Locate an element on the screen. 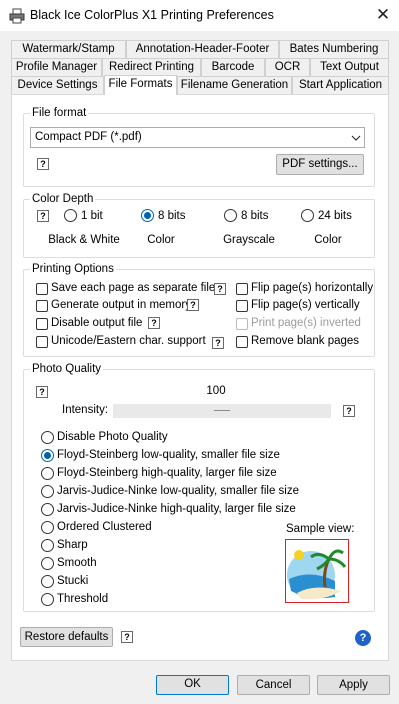  pq-fs-low-radio is located at coordinates (47, 455).